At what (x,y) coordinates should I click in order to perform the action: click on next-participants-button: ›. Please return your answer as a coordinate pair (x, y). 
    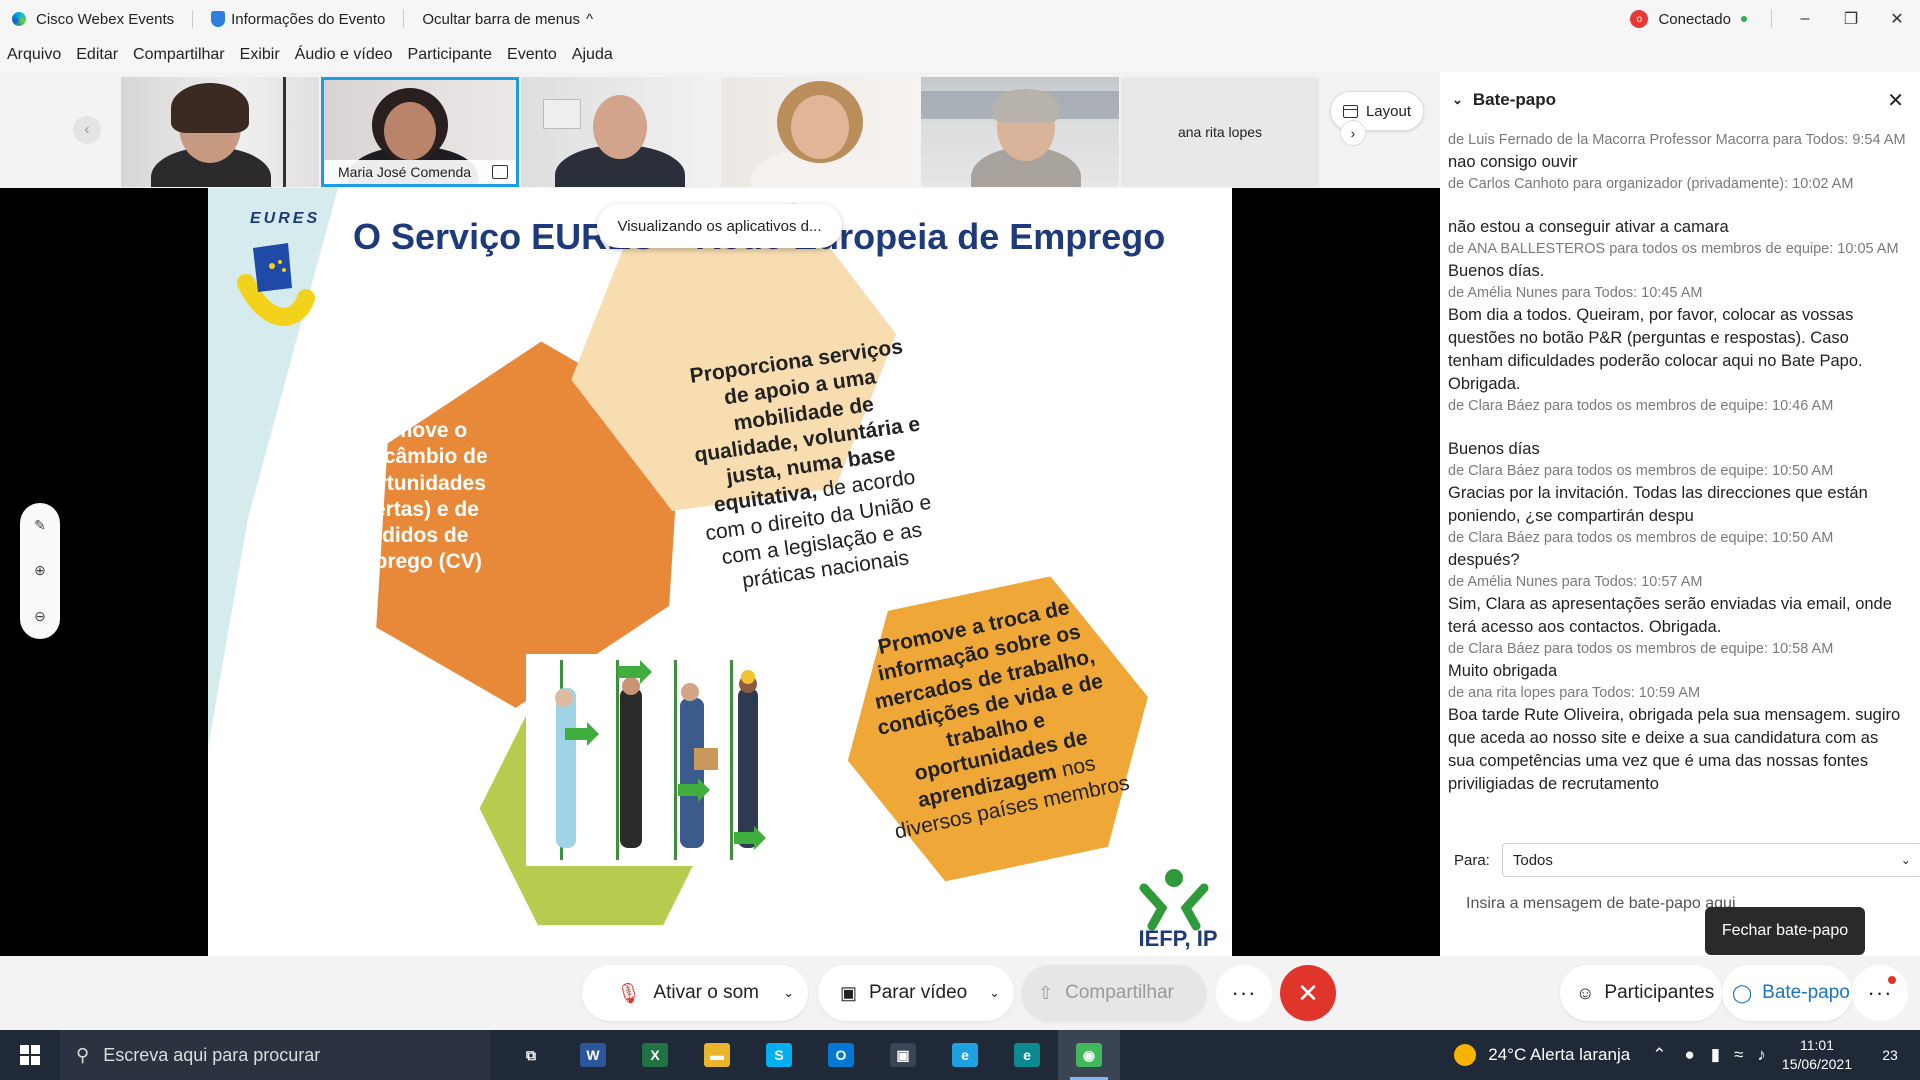
    Looking at the image, I should click on (1353, 133).